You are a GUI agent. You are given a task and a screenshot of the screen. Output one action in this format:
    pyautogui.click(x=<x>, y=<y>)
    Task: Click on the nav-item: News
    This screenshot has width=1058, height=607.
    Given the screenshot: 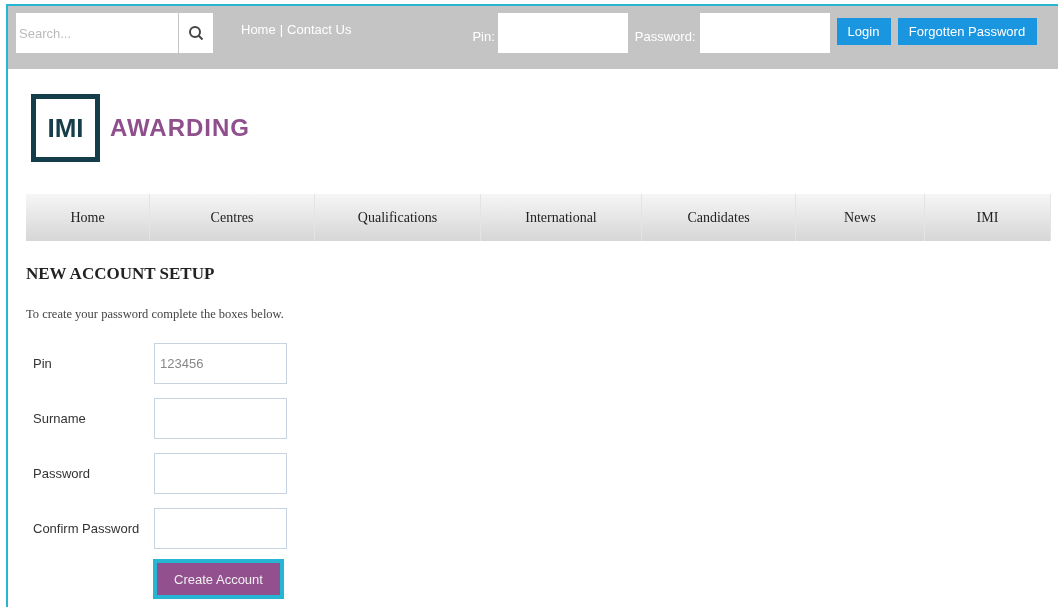 What is the action you would take?
    pyautogui.click(x=860, y=217)
    